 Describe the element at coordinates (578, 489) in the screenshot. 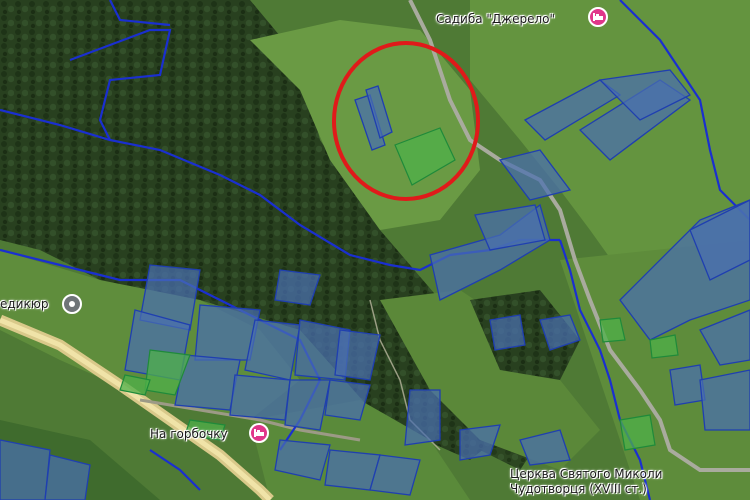

I see `place-label: Чудотворця (XVIII ст.)` at that location.